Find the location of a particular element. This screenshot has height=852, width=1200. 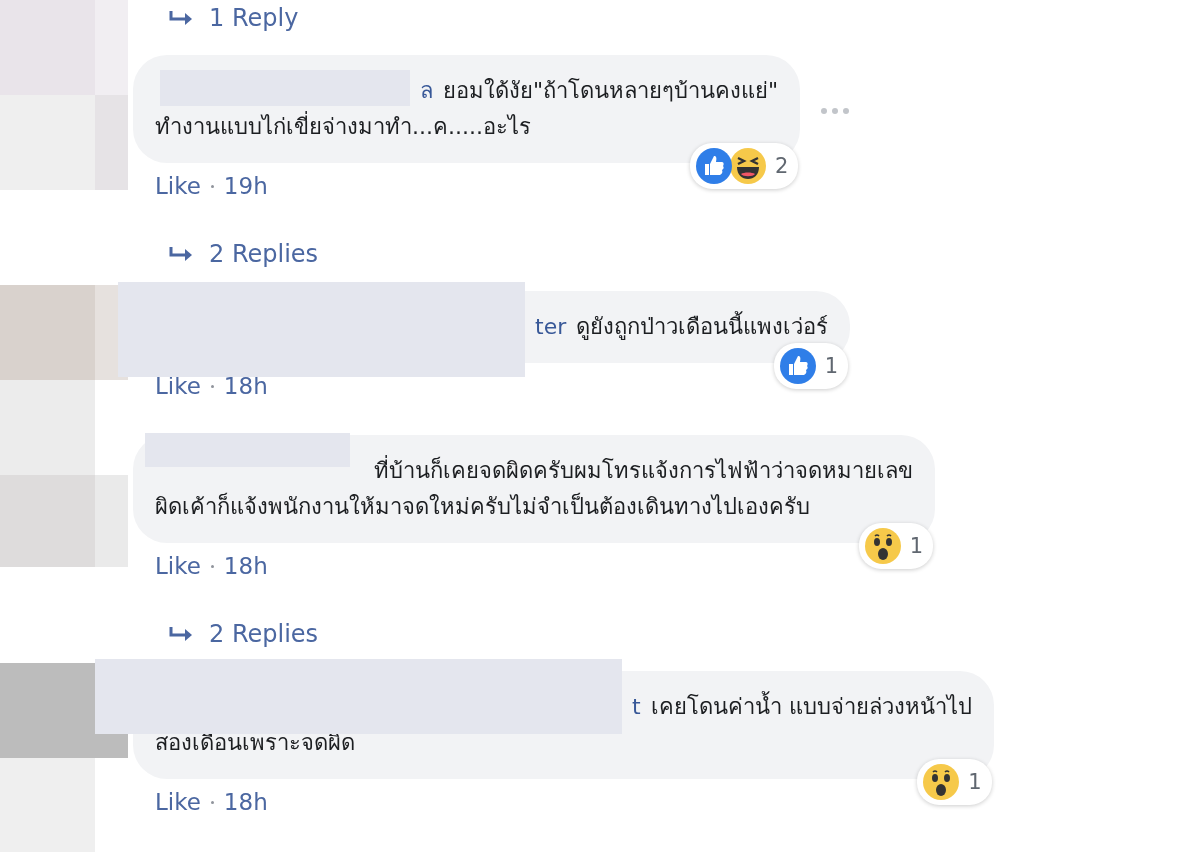

reaction-count: 2 is located at coordinates (781, 166).